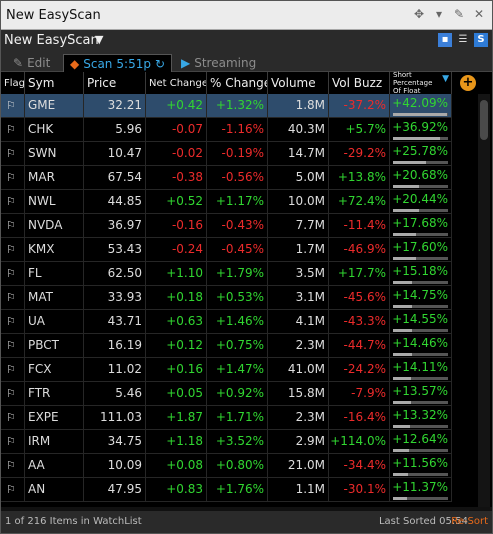 The height and width of the screenshot is (534, 493). Describe the element at coordinates (226, 106) in the screenshot. I see `table-row: ⚐ GME 32.21 +0.42 +1.32% 1.8M -37.2% +42.09%` at that location.